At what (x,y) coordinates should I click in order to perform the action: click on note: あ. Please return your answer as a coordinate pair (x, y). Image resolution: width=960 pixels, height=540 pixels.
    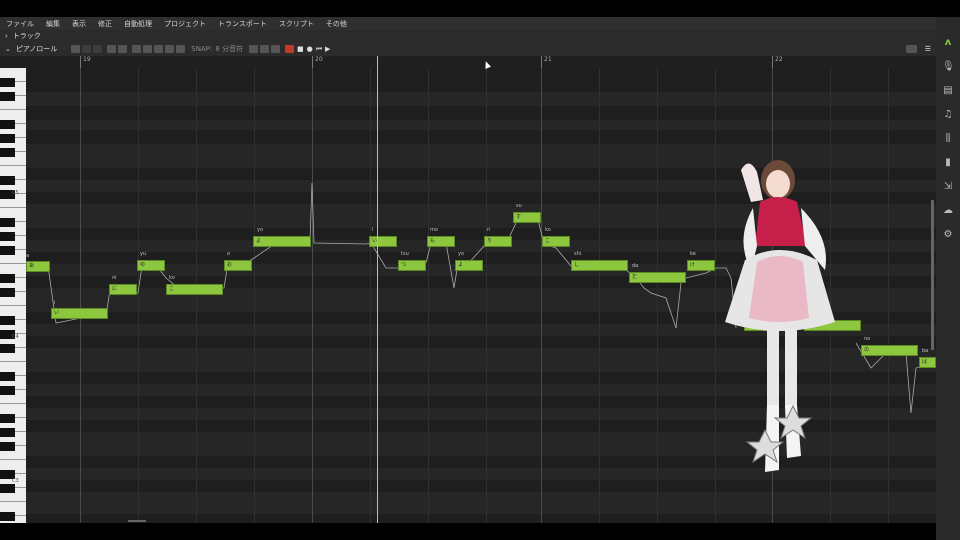
    Looking at the image, I should click on (38, 266).